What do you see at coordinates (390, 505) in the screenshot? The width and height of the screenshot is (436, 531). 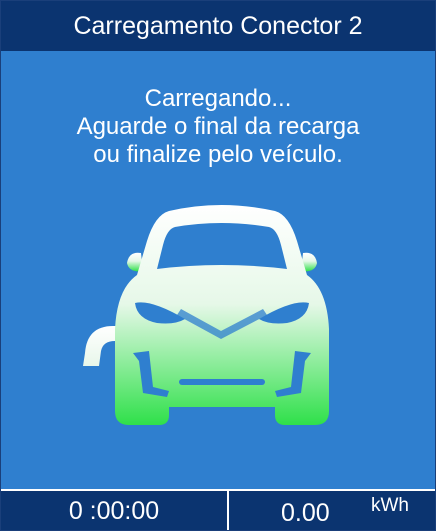 I see `energy-unit: kWh` at bounding box center [390, 505].